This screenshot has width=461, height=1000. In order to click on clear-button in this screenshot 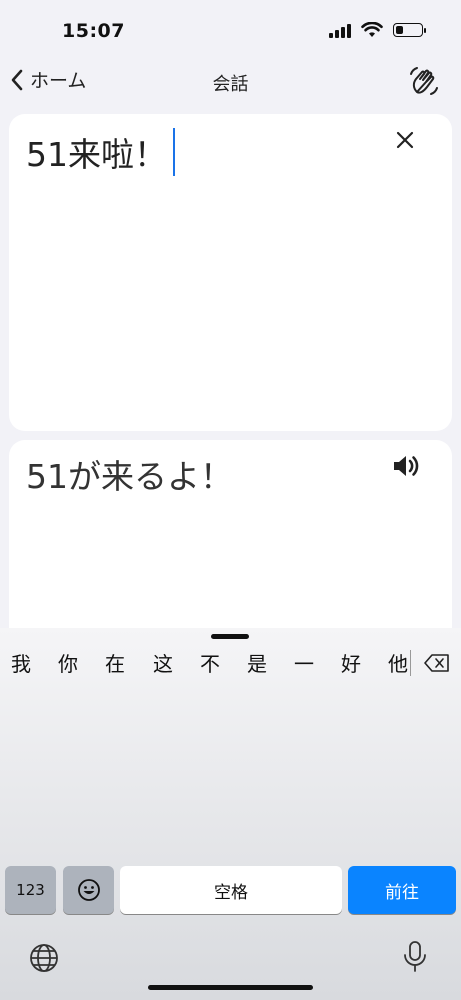, I will do `click(405, 141)`.